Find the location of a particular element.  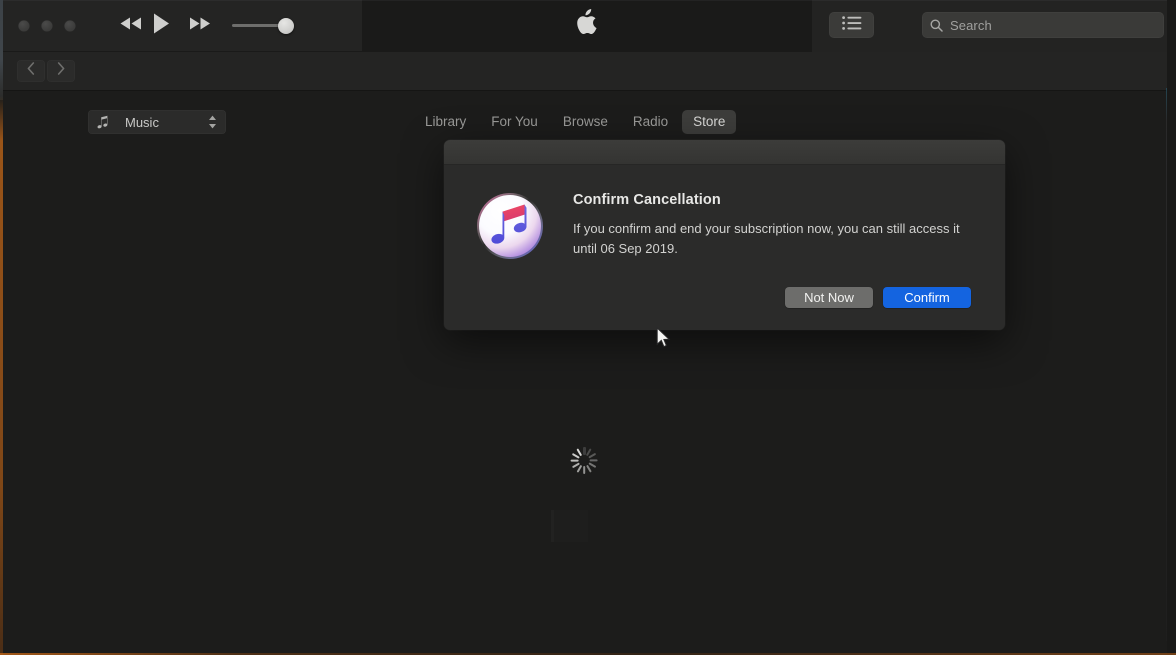

itunes-app-icon is located at coordinates (510, 226).